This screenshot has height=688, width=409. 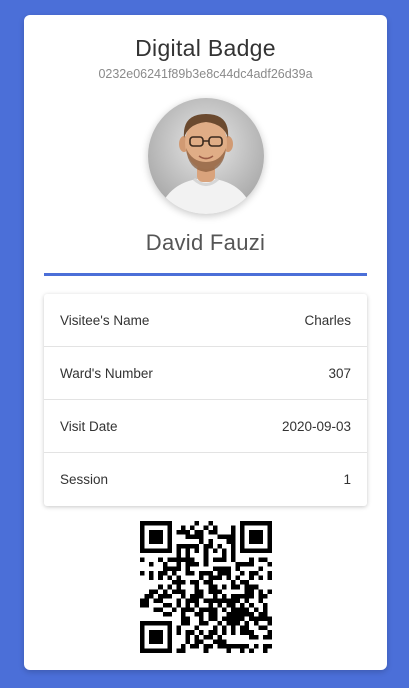 I want to click on detail-row-session: Session 1, so click(x=205, y=479).